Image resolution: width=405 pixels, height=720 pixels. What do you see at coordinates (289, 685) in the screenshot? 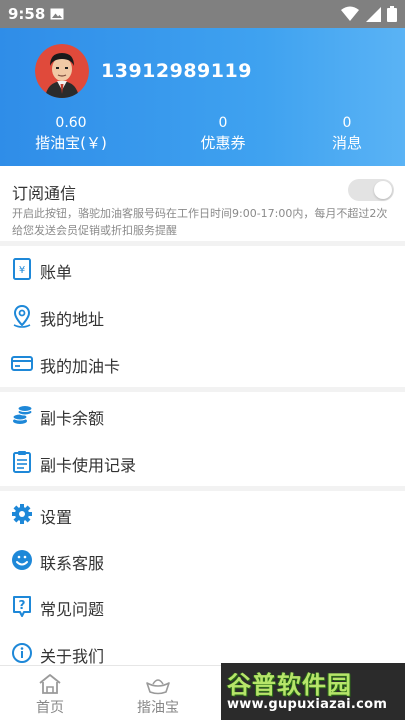
I see `watermark-title: 谷普软件园` at bounding box center [289, 685].